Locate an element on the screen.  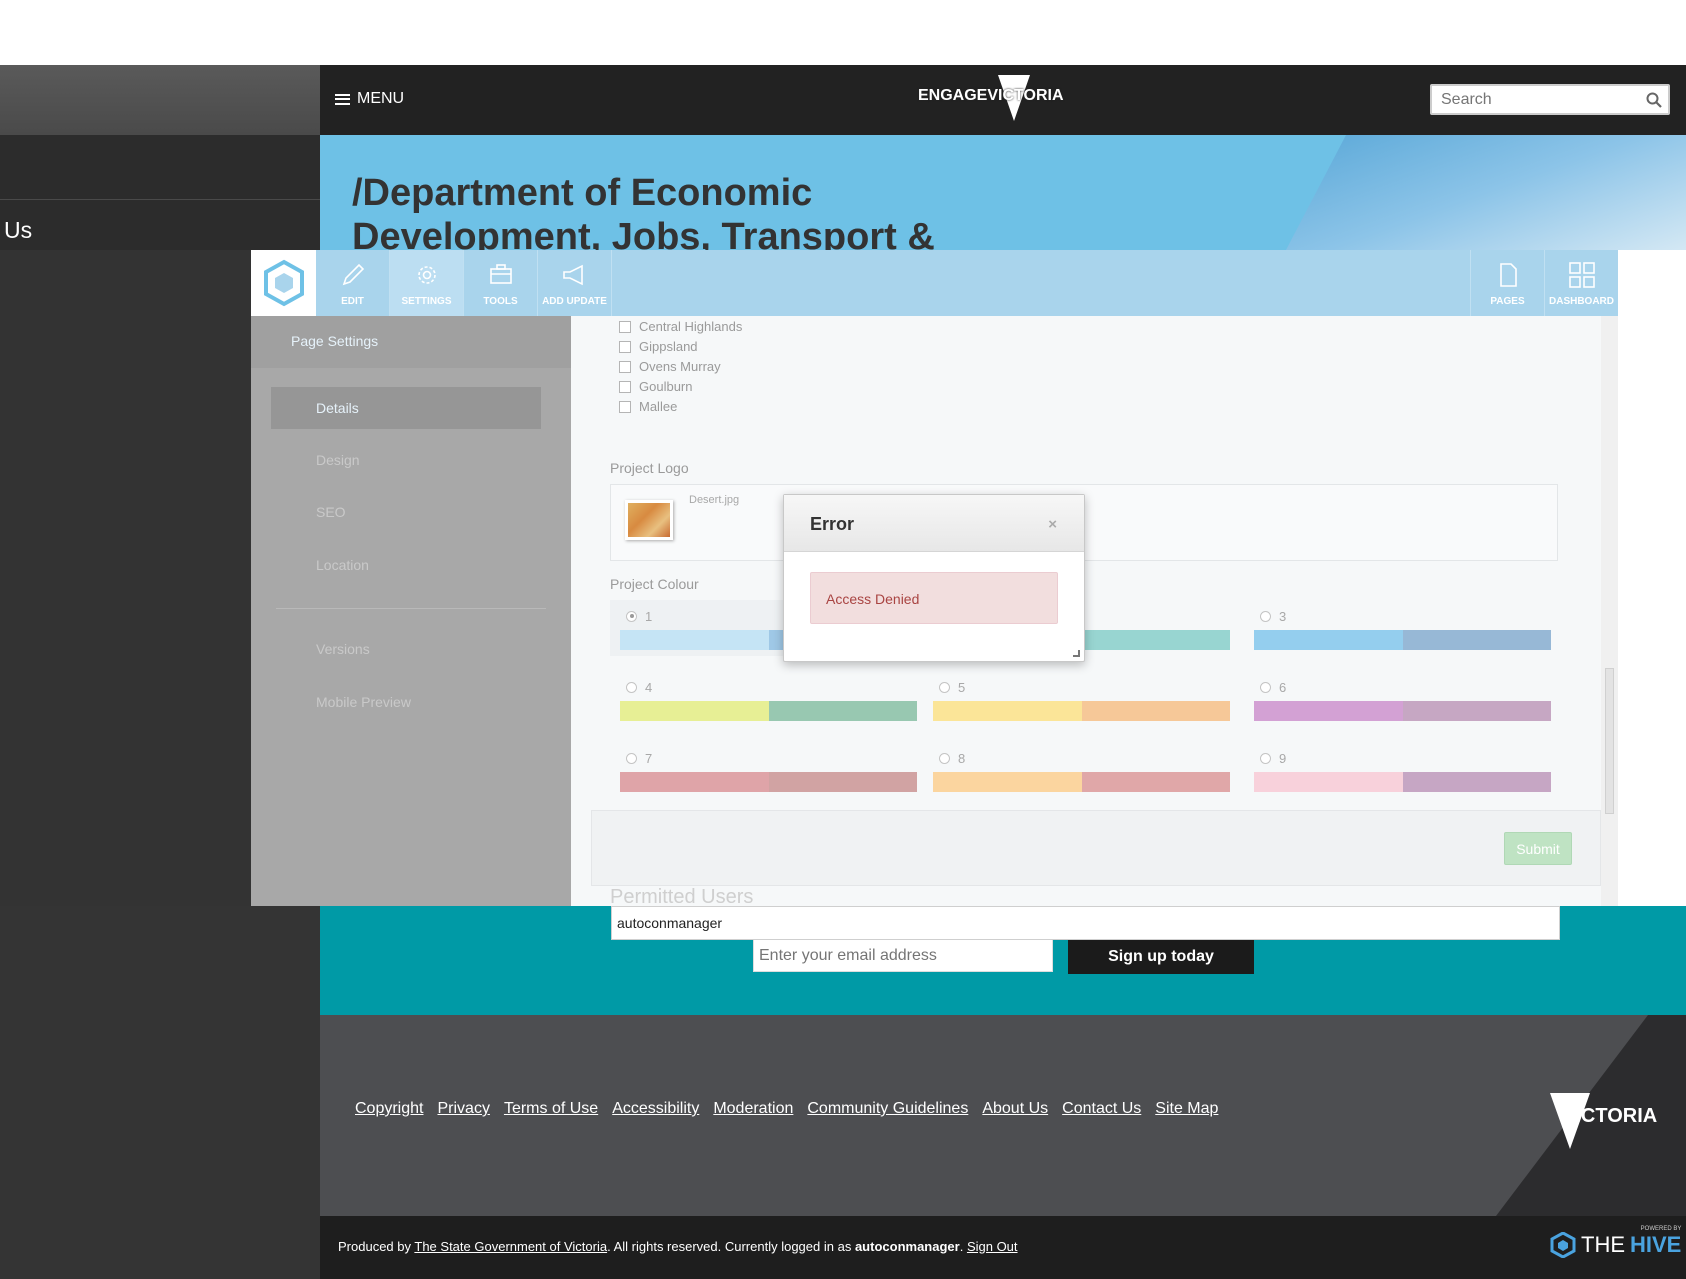
region-checkbox-row: Mallee is located at coordinates (648, 406).